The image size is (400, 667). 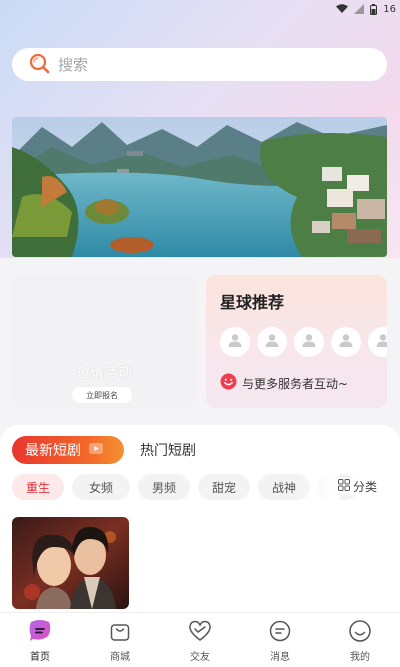 What do you see at coordinates (344, 486) in the screenshot?
I see `grid-icon` at bounding box center [344, 486].